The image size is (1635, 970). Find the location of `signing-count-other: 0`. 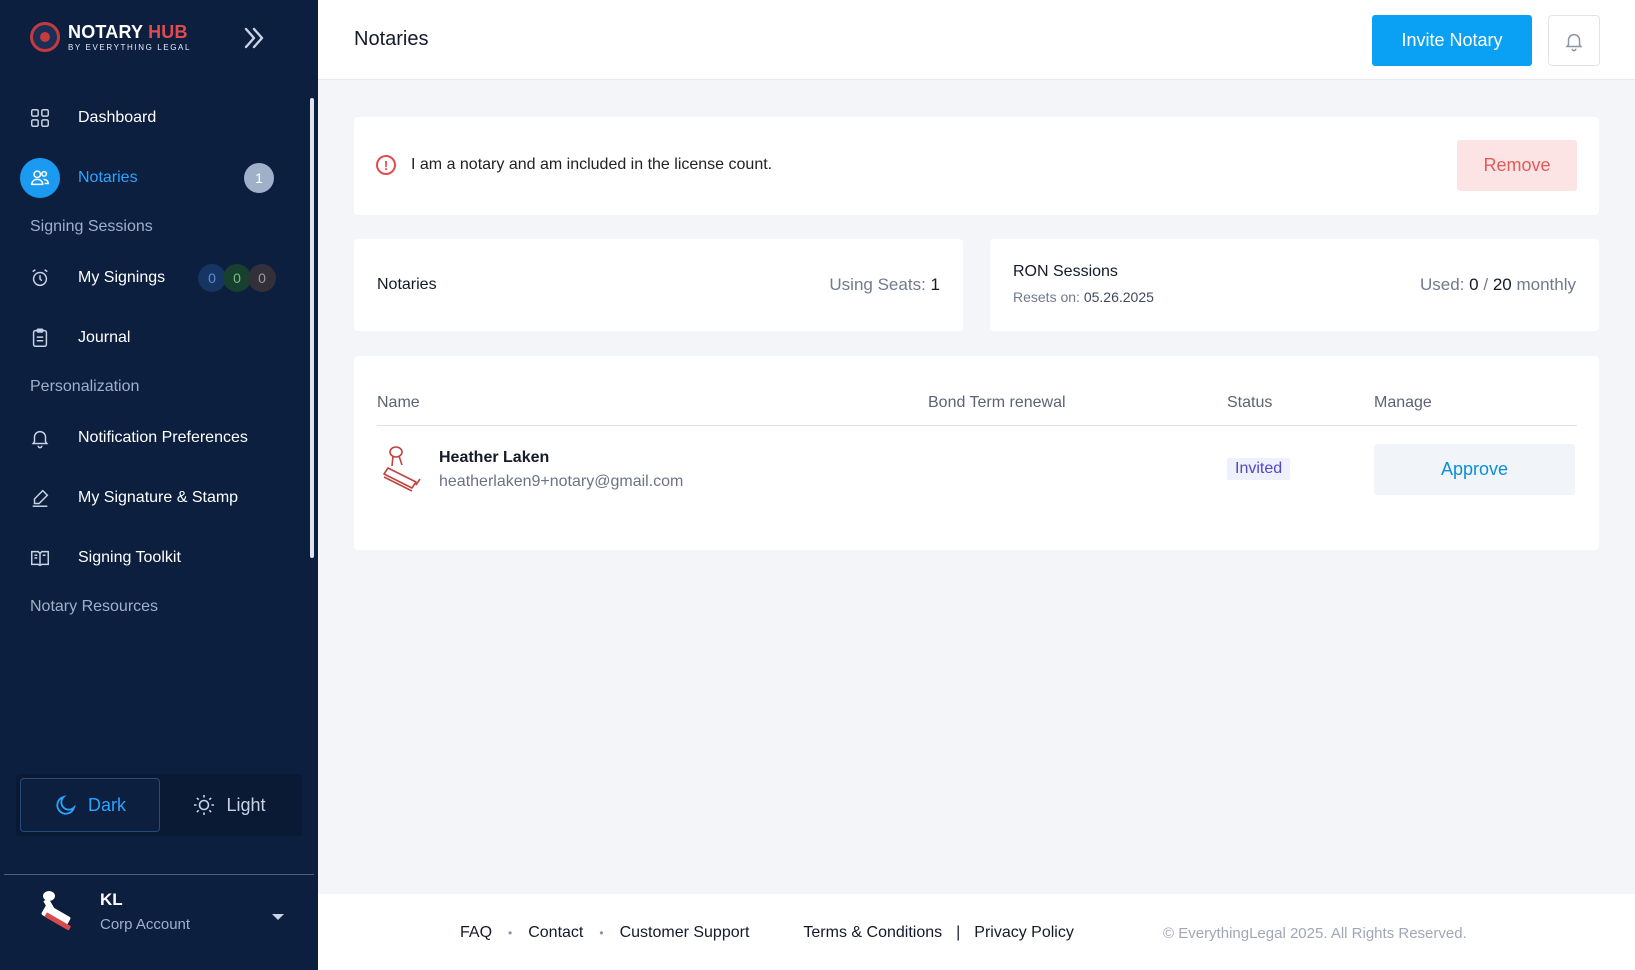

signing-count-other: 0 is located at coordinates (262, 278).